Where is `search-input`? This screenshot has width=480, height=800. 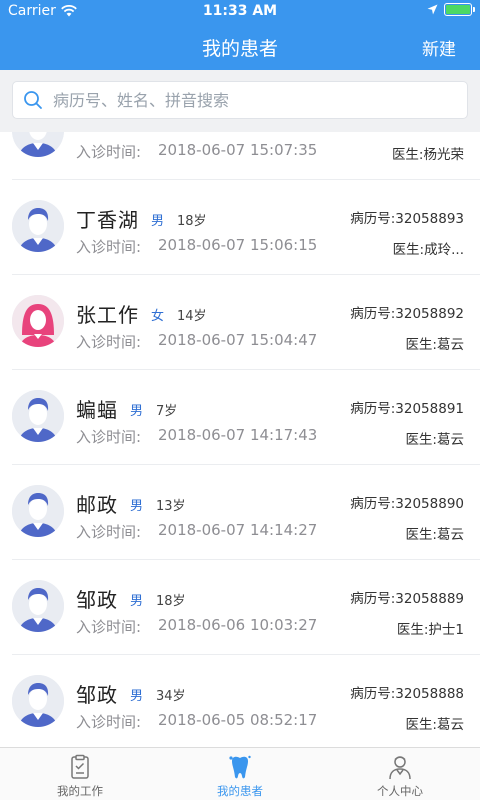 search-input is located at coordinates (253, 100).